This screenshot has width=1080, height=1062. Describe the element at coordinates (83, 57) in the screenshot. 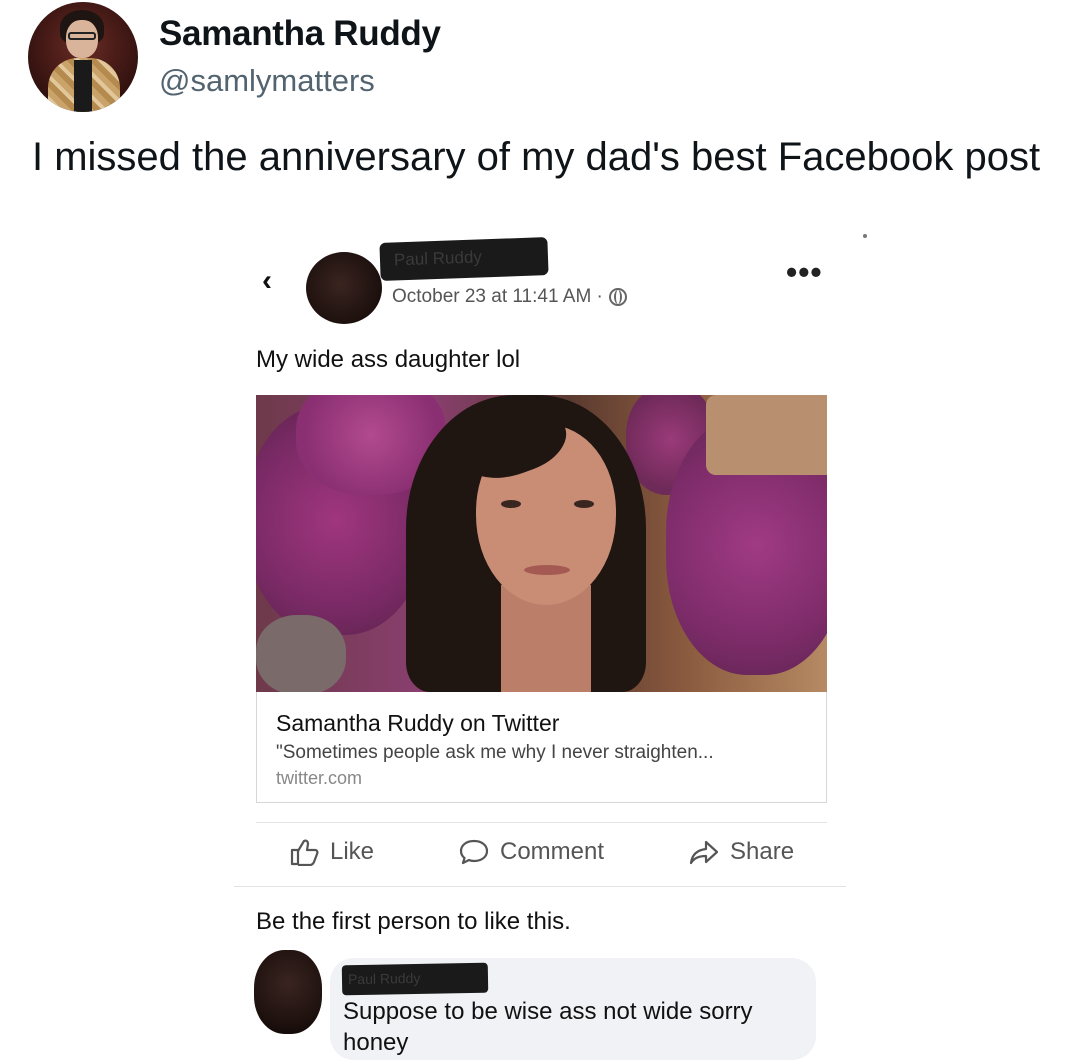

I see `tweet-author-avatar` at that location.